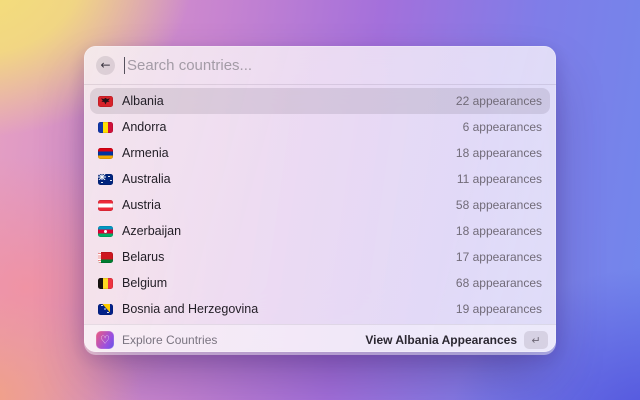 This screenshot has height=400, width=640. I want to click on bosnia-flag-icon, so click(105, 309).